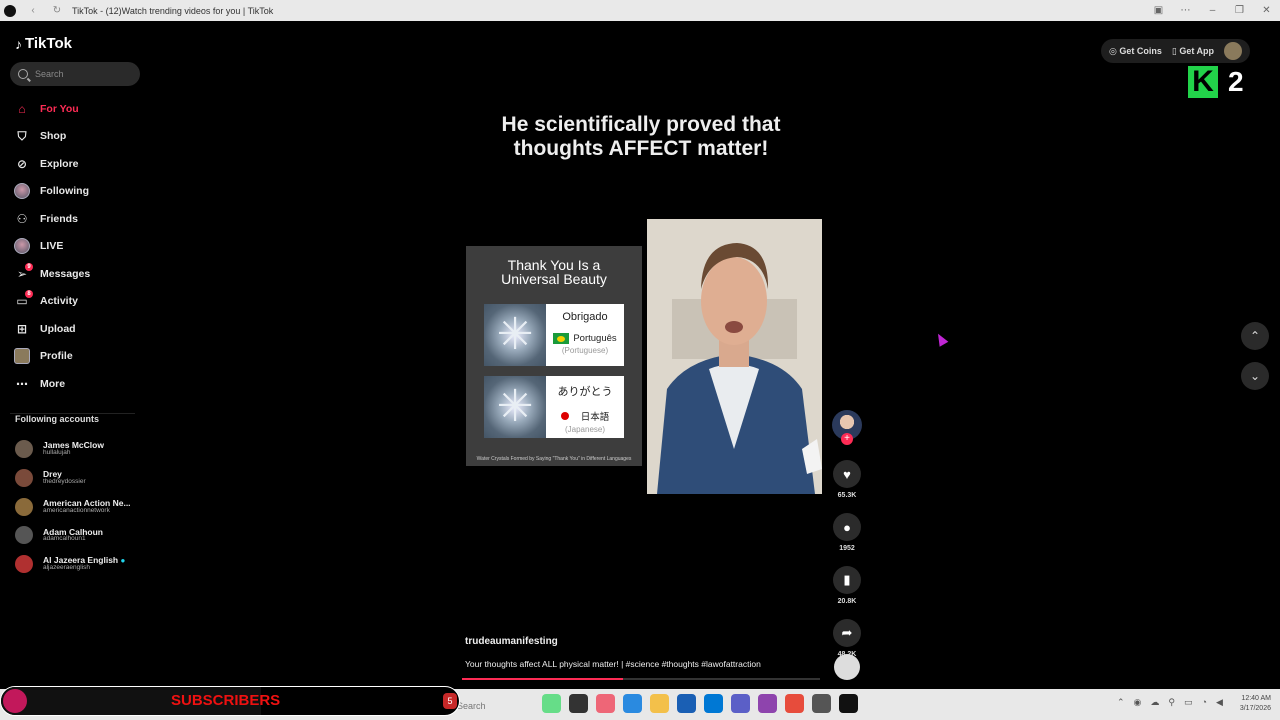  Describe the element at coordinates (1135, 51) in the screenshot. I see `get-coins-button: ◎ Get Coins` at that location.